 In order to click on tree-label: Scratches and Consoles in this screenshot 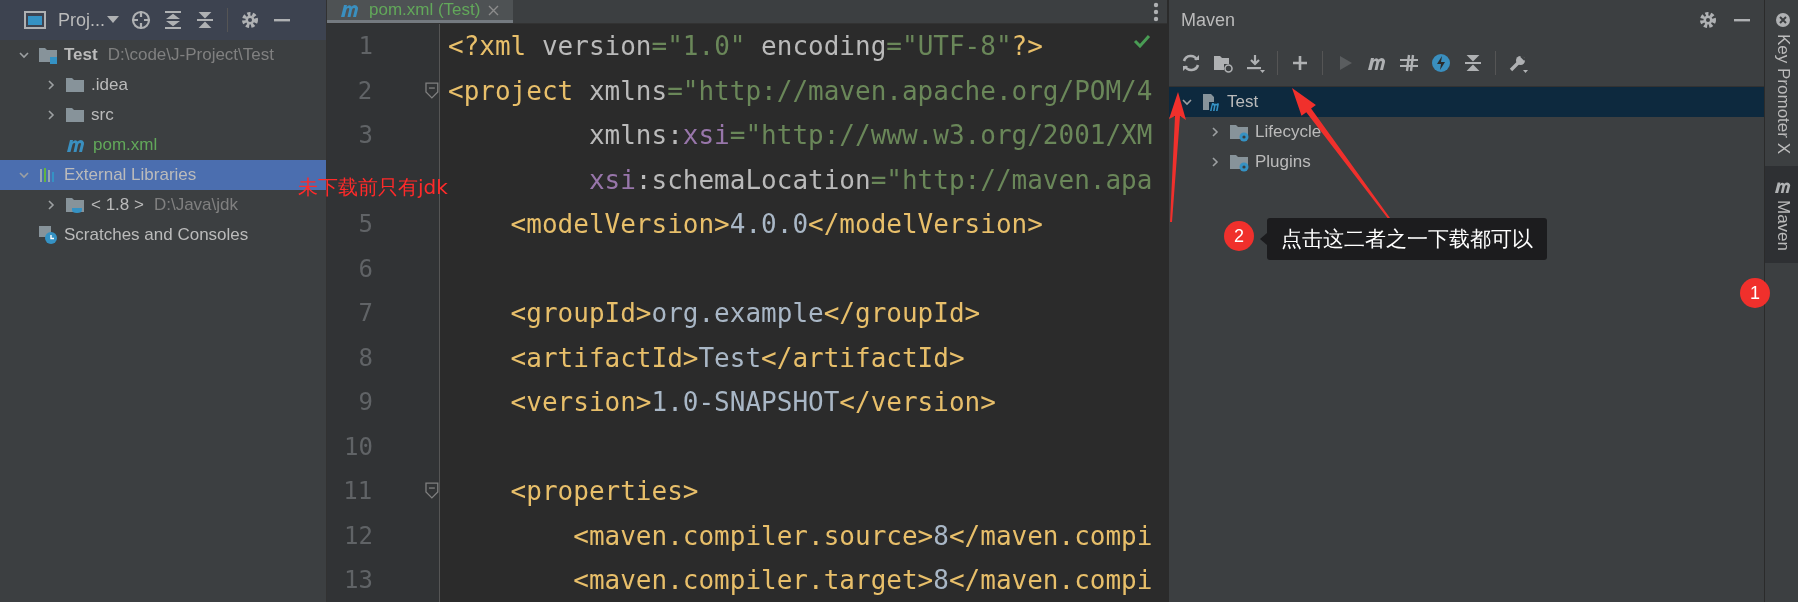, I will do `click(156, 235)`.